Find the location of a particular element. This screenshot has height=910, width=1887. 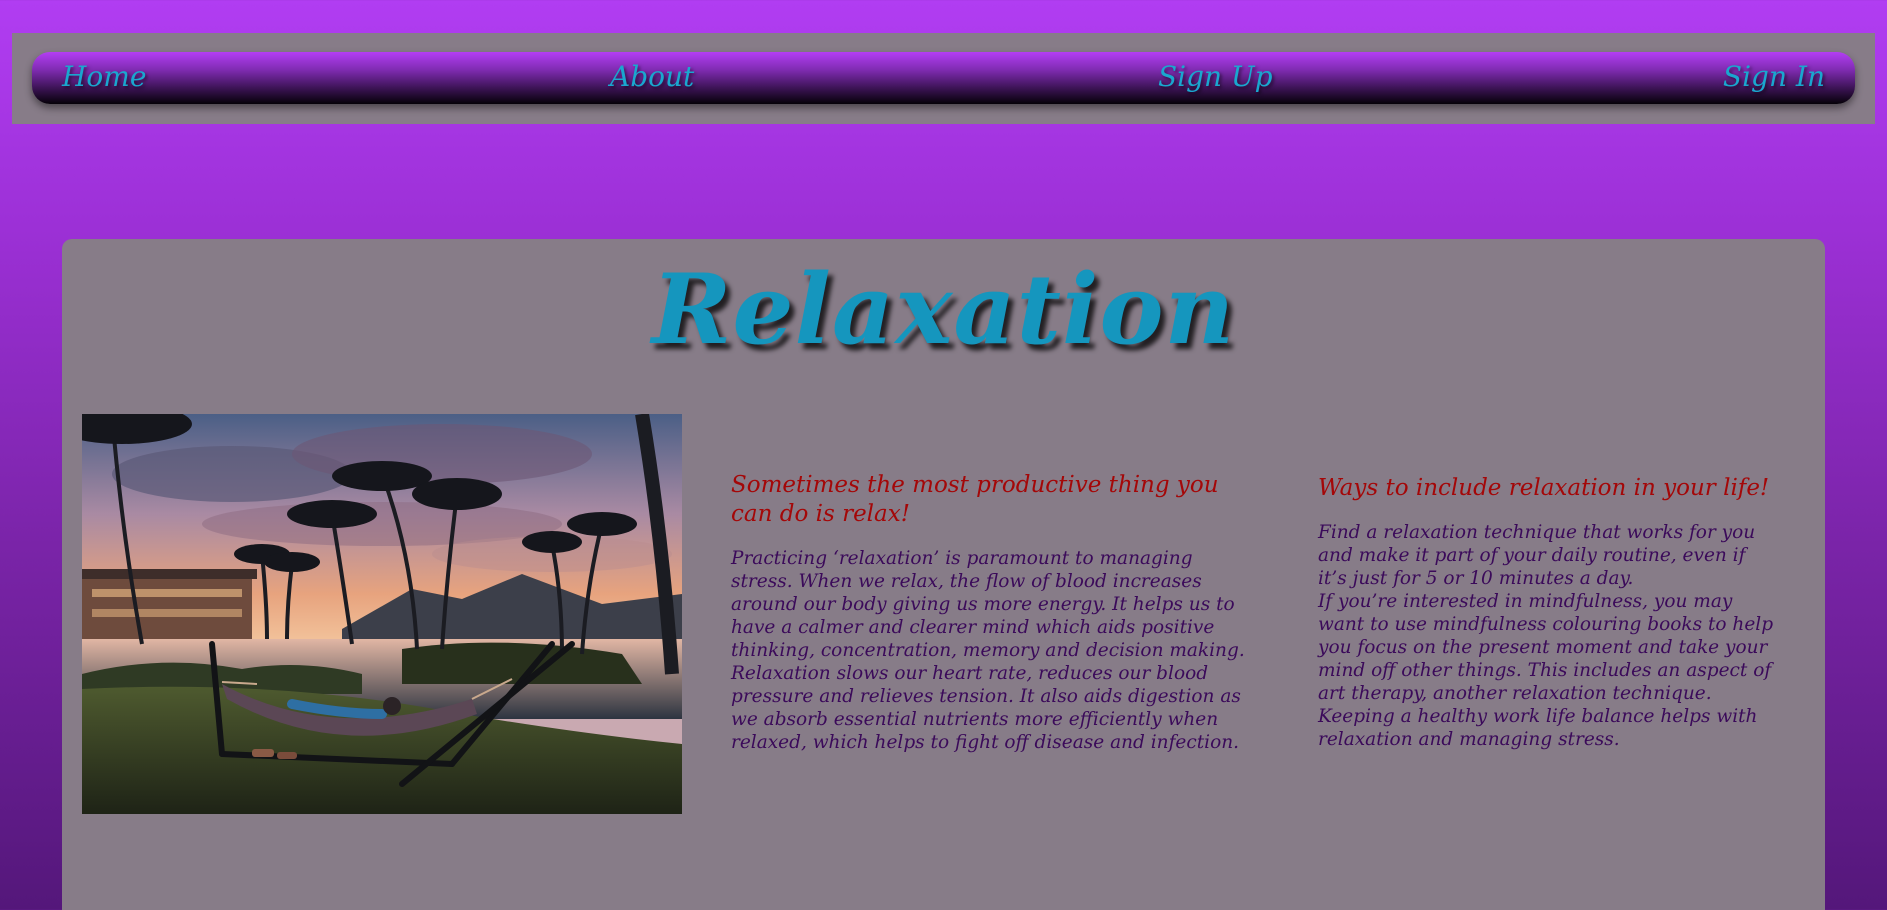

navbar: Home About Sign Up Sign In is located at coordinates (943, 78).